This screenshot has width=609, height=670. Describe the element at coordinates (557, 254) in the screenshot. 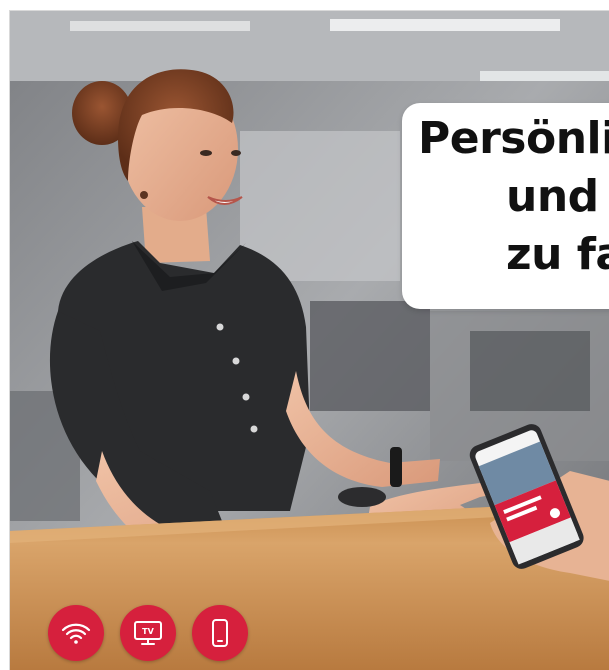

I see `headline-line-3: zu fa` at that location.